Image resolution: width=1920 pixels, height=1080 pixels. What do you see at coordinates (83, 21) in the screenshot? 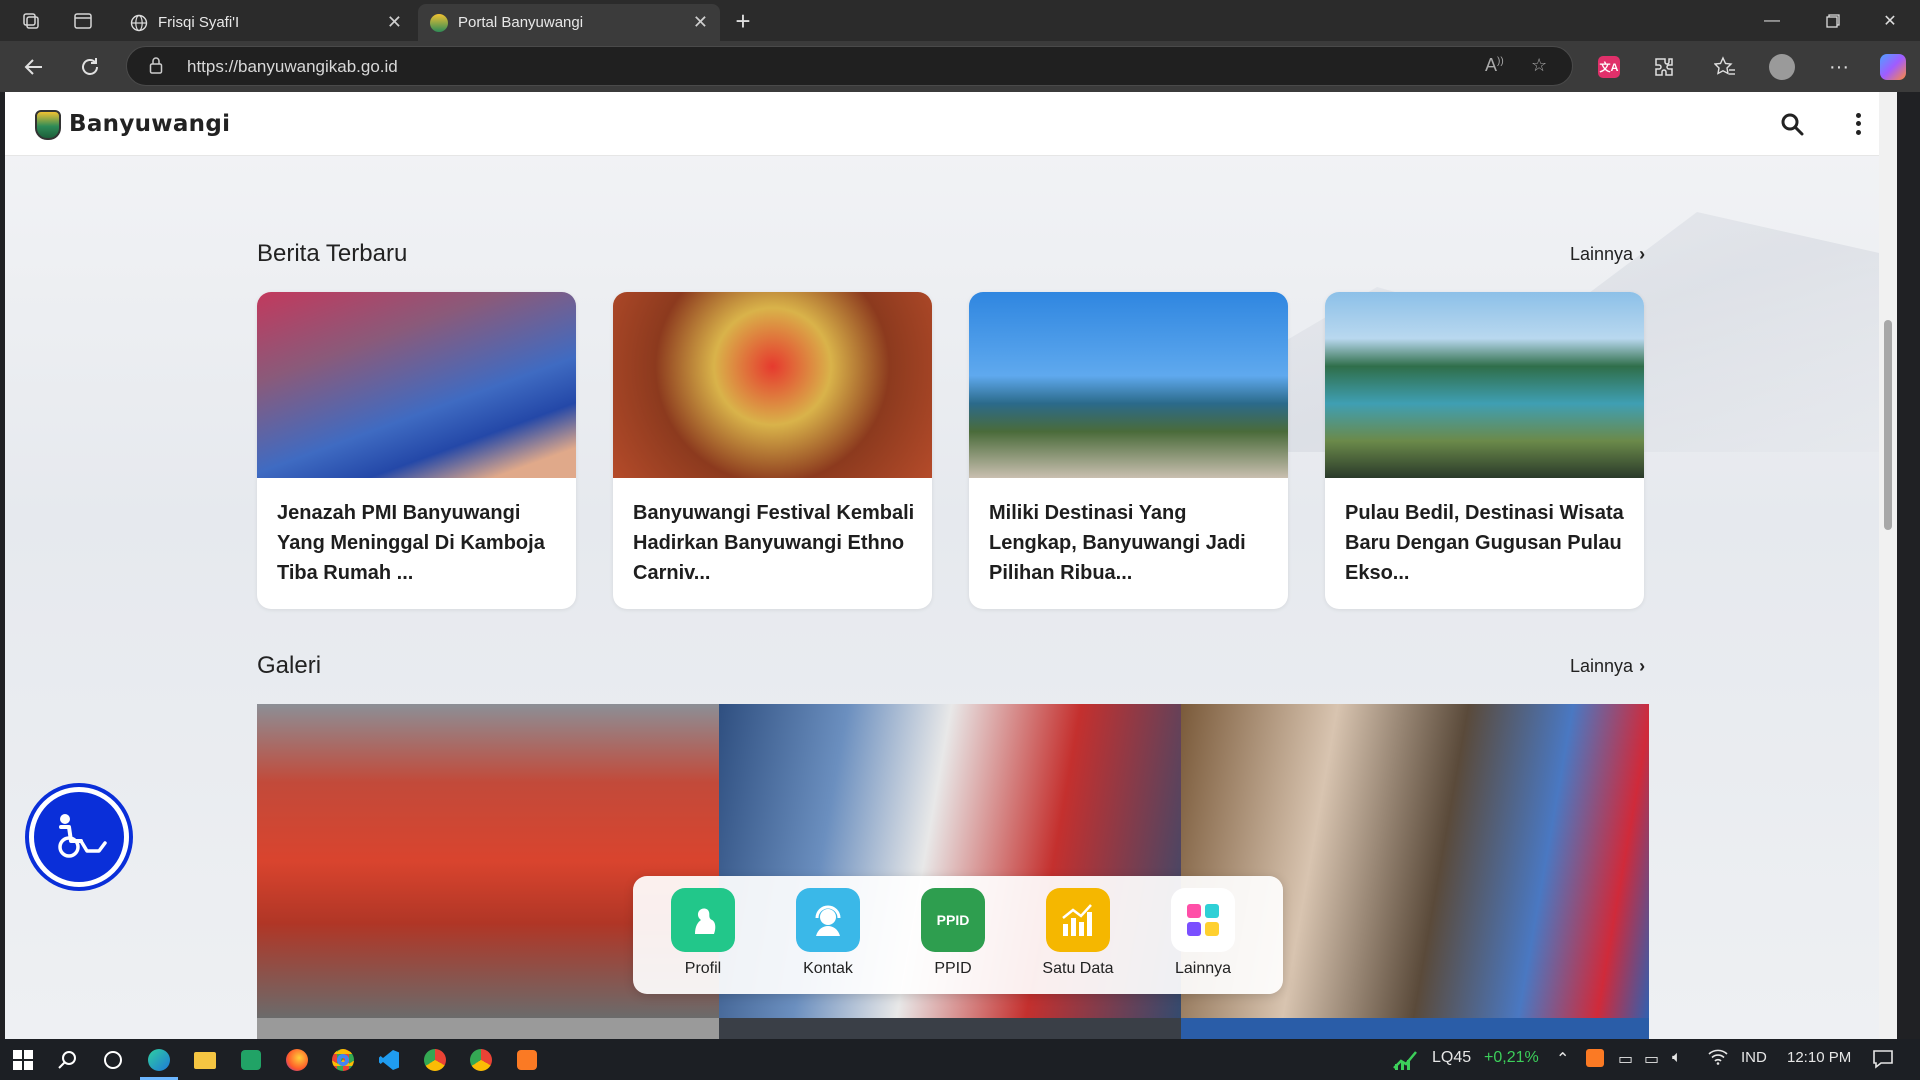
I see `tab-actions-icon` at bounding box center [83, 21].